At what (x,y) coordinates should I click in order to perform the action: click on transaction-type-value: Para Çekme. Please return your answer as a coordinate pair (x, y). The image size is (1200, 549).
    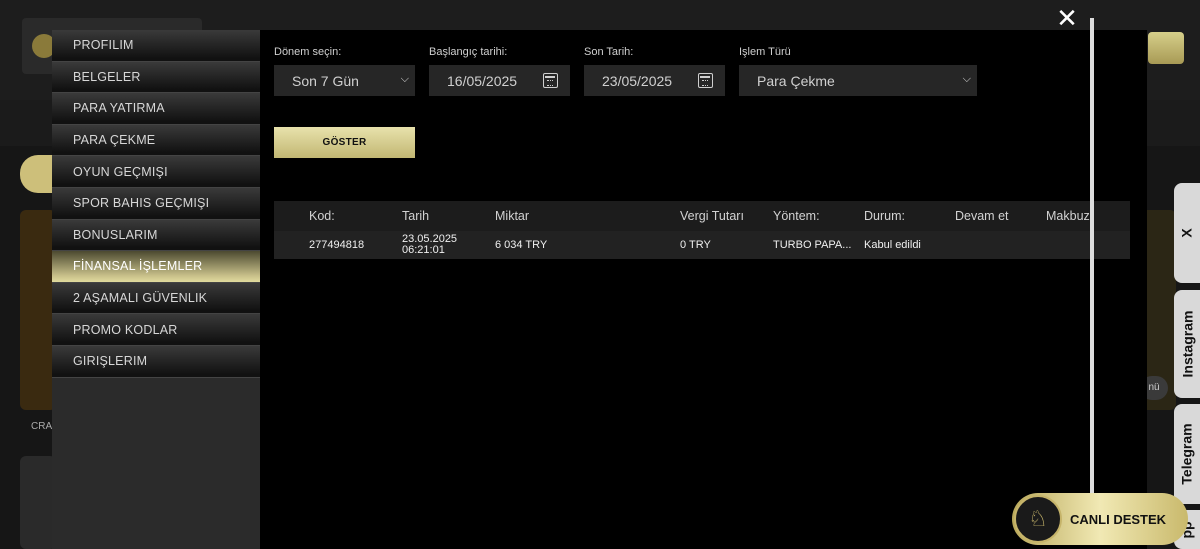
    Looking at the image, I should click on (796, 80).